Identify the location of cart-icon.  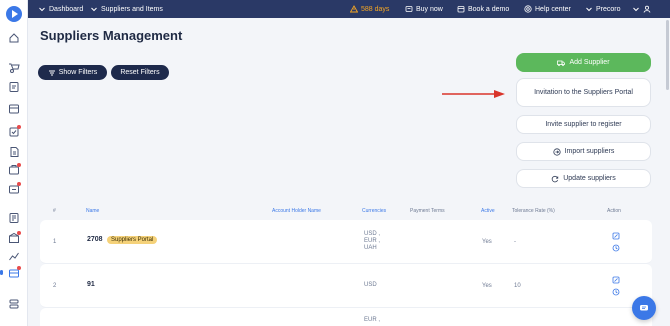
(409, 9).